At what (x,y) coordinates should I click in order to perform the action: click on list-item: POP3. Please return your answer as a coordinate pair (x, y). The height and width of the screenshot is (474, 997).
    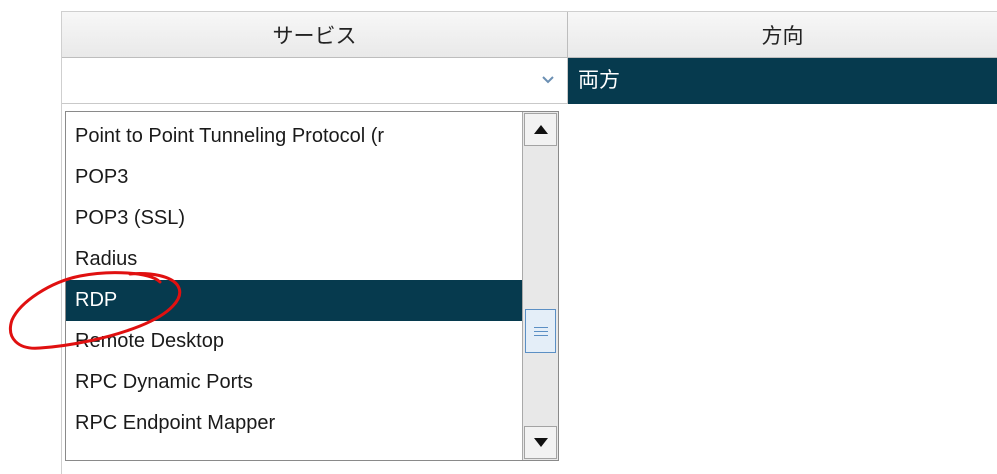
    Looking at the image, I should click on (294, 177).